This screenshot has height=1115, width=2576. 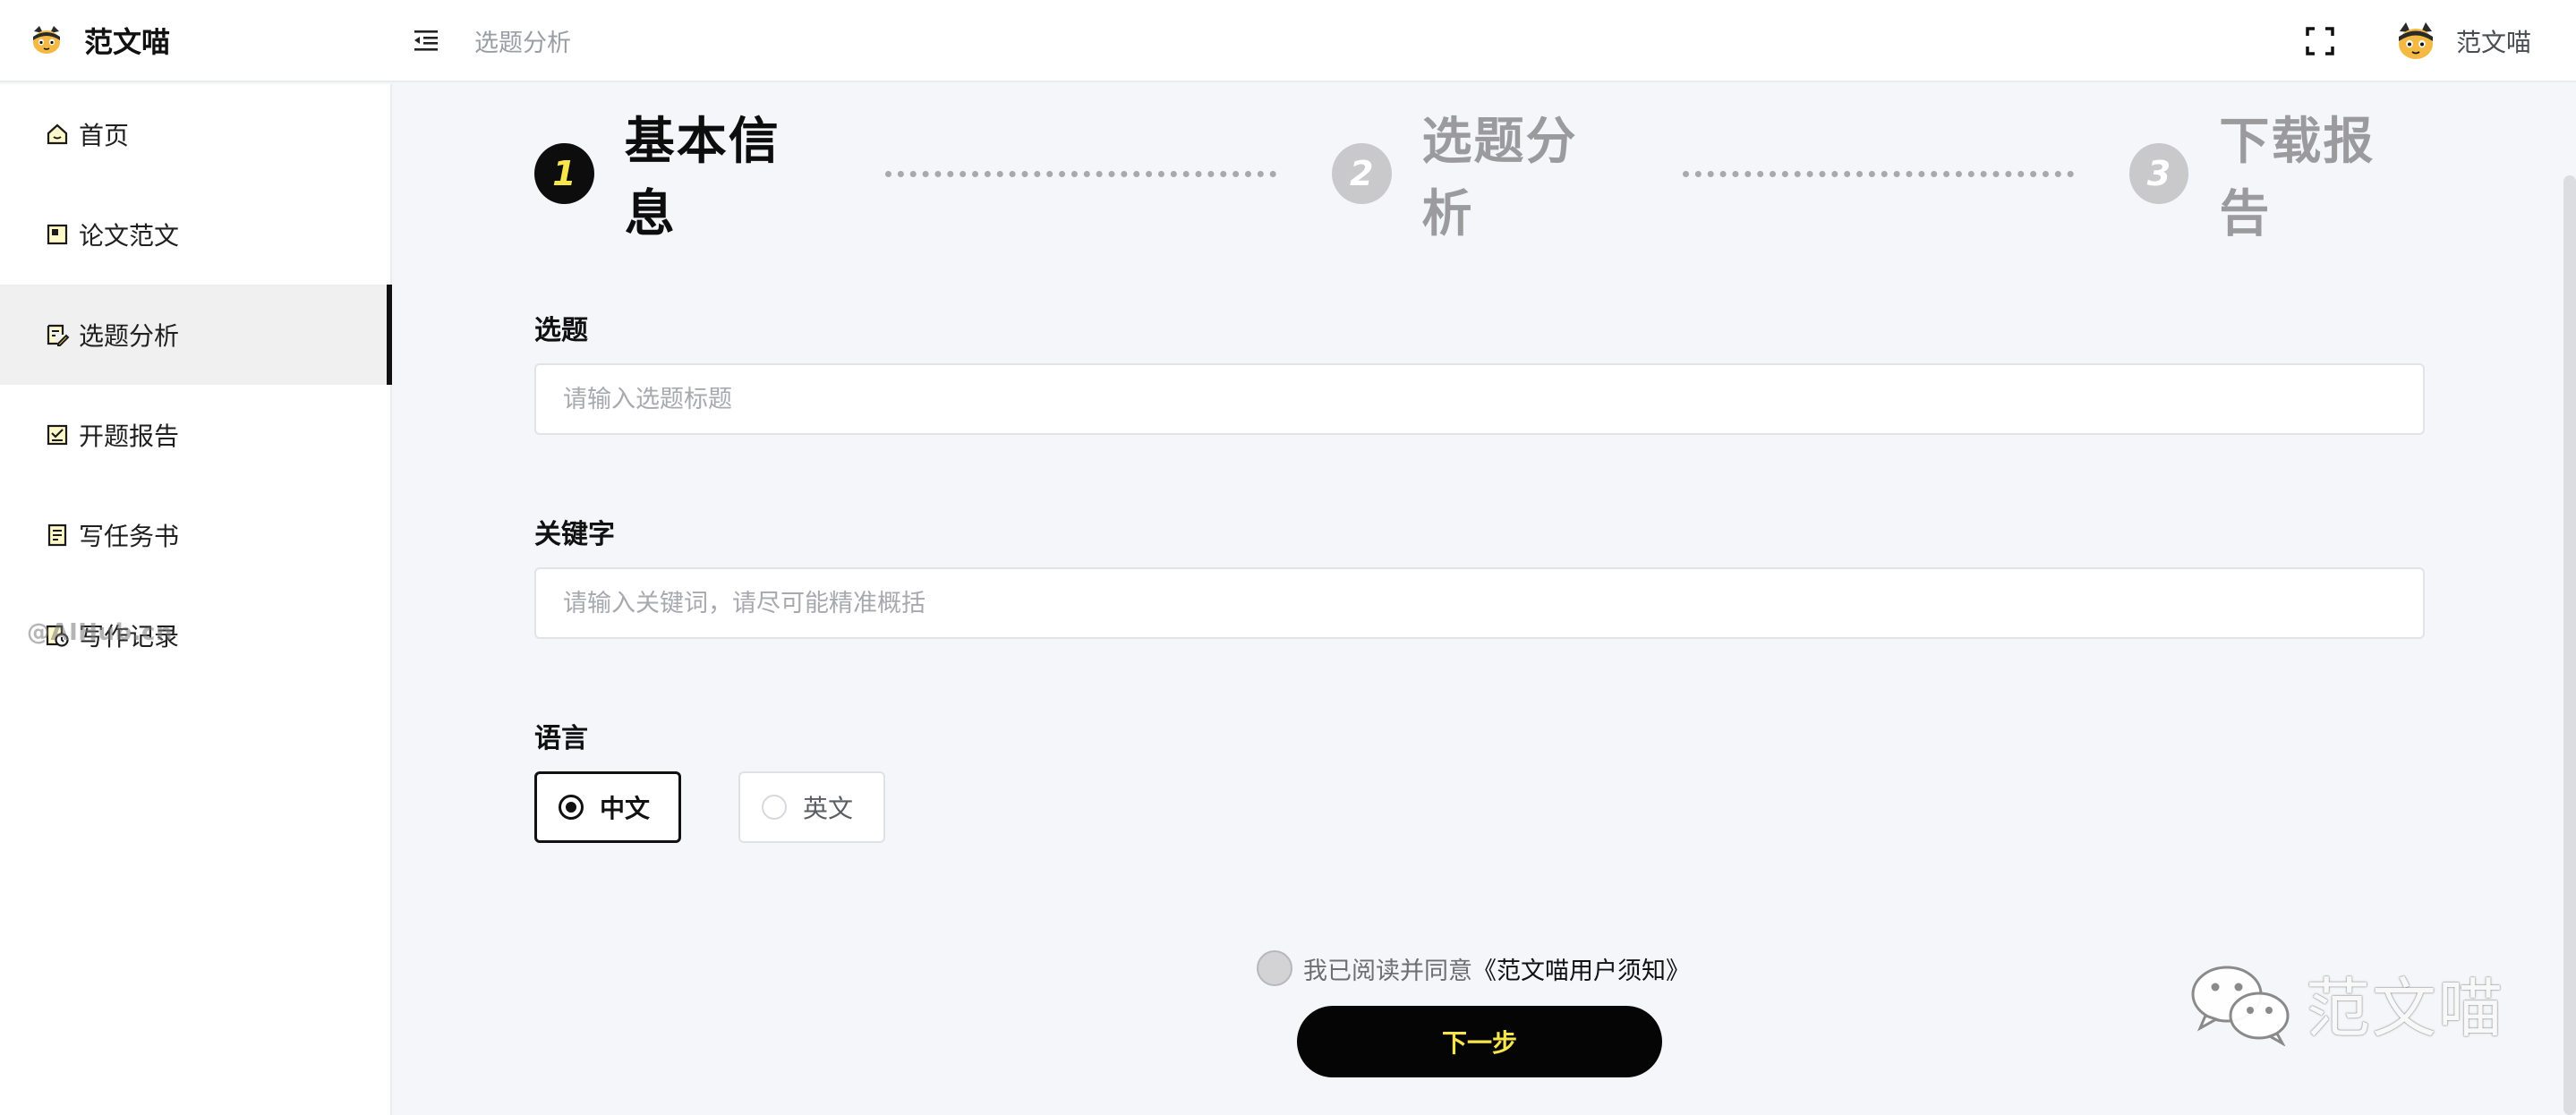 What do you see at coordinates (574, 534) in the screenshot?
I see `keywords-label: 关键字` at bounding box center [574, 534].